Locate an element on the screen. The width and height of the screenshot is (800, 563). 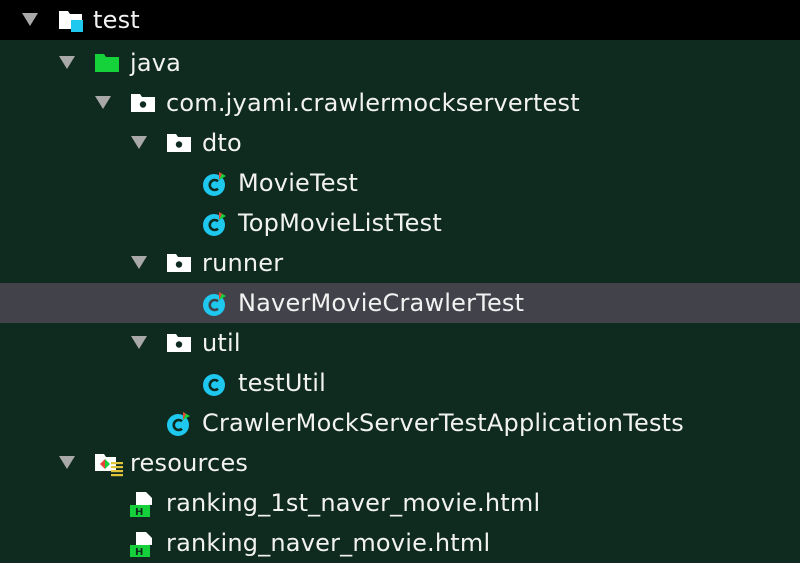
tree-node-java: java is located at coordinates (400, 63).